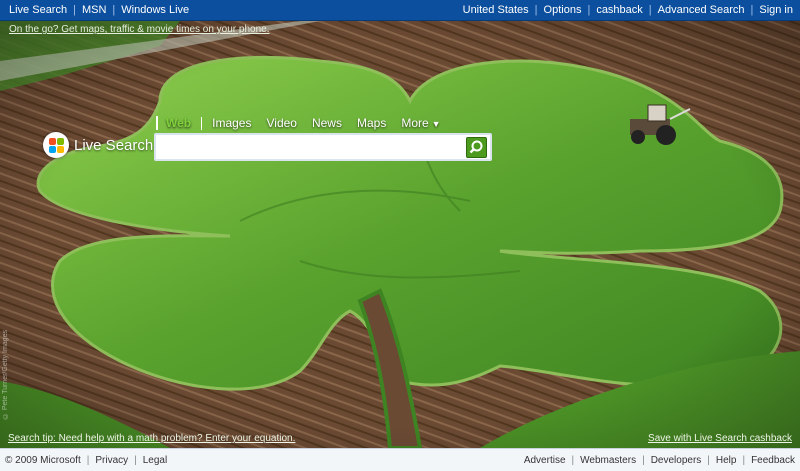 The height and width of the screenshot is (471, 800). What do you see at coordinates (231, 123) in the screenshot?
I see `tab-images: Images` at bounding box center [231, 123].